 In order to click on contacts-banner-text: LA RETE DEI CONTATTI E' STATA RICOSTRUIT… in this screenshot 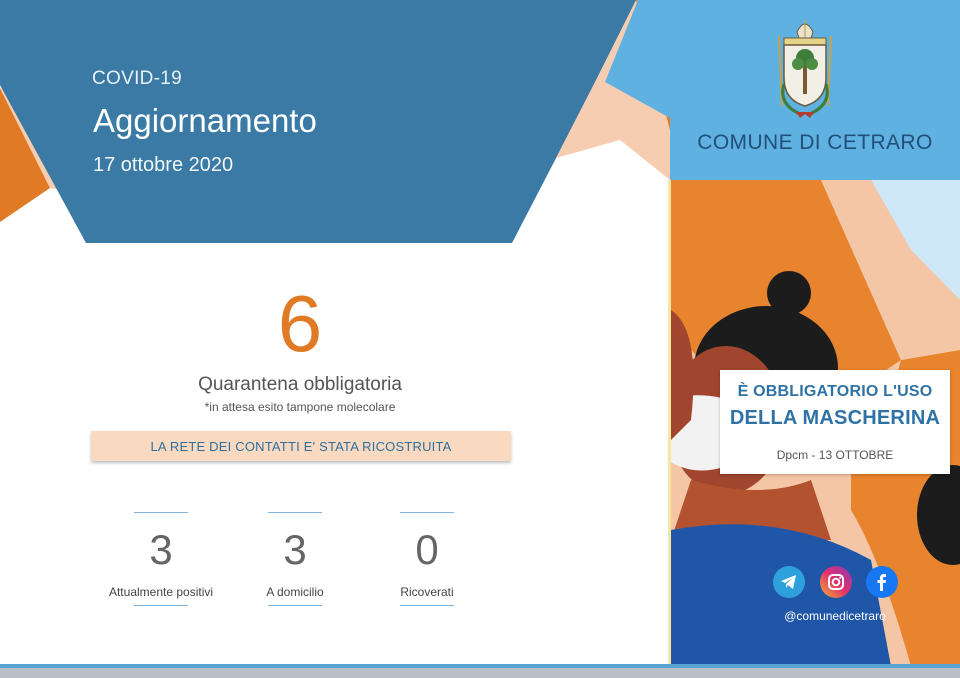, I will do `click(301, 446)`.